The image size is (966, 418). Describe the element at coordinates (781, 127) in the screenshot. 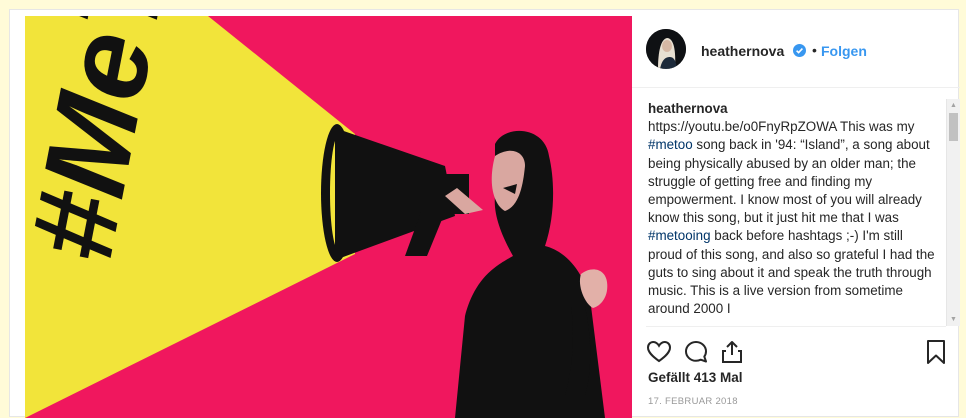

I see `caption-text-1: https://youtu.be/o0FnyRpZOWA This was my` at that location.